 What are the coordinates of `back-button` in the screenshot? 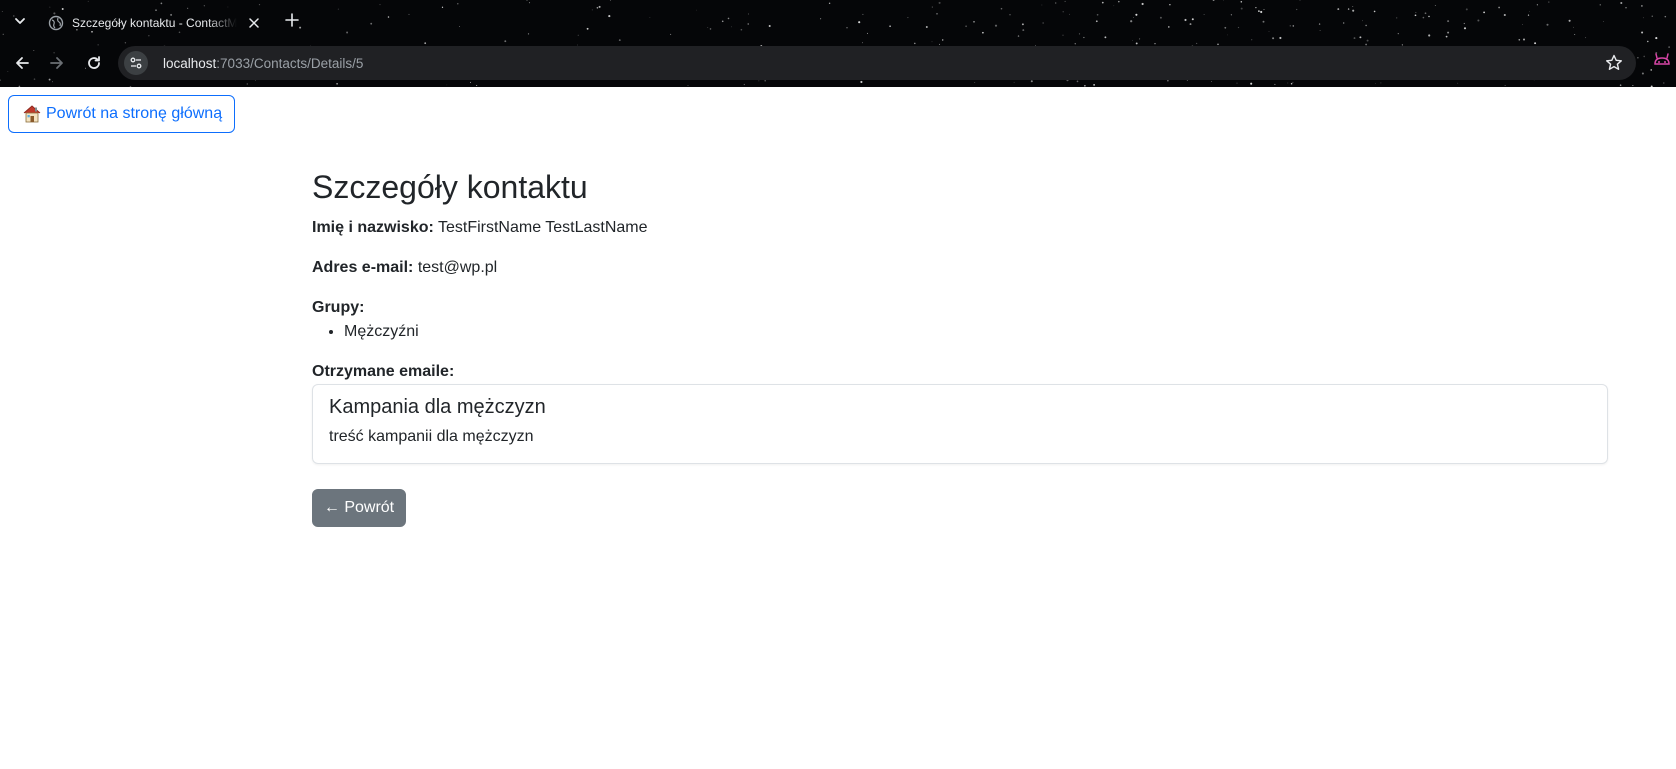 It's located at (22, 63).